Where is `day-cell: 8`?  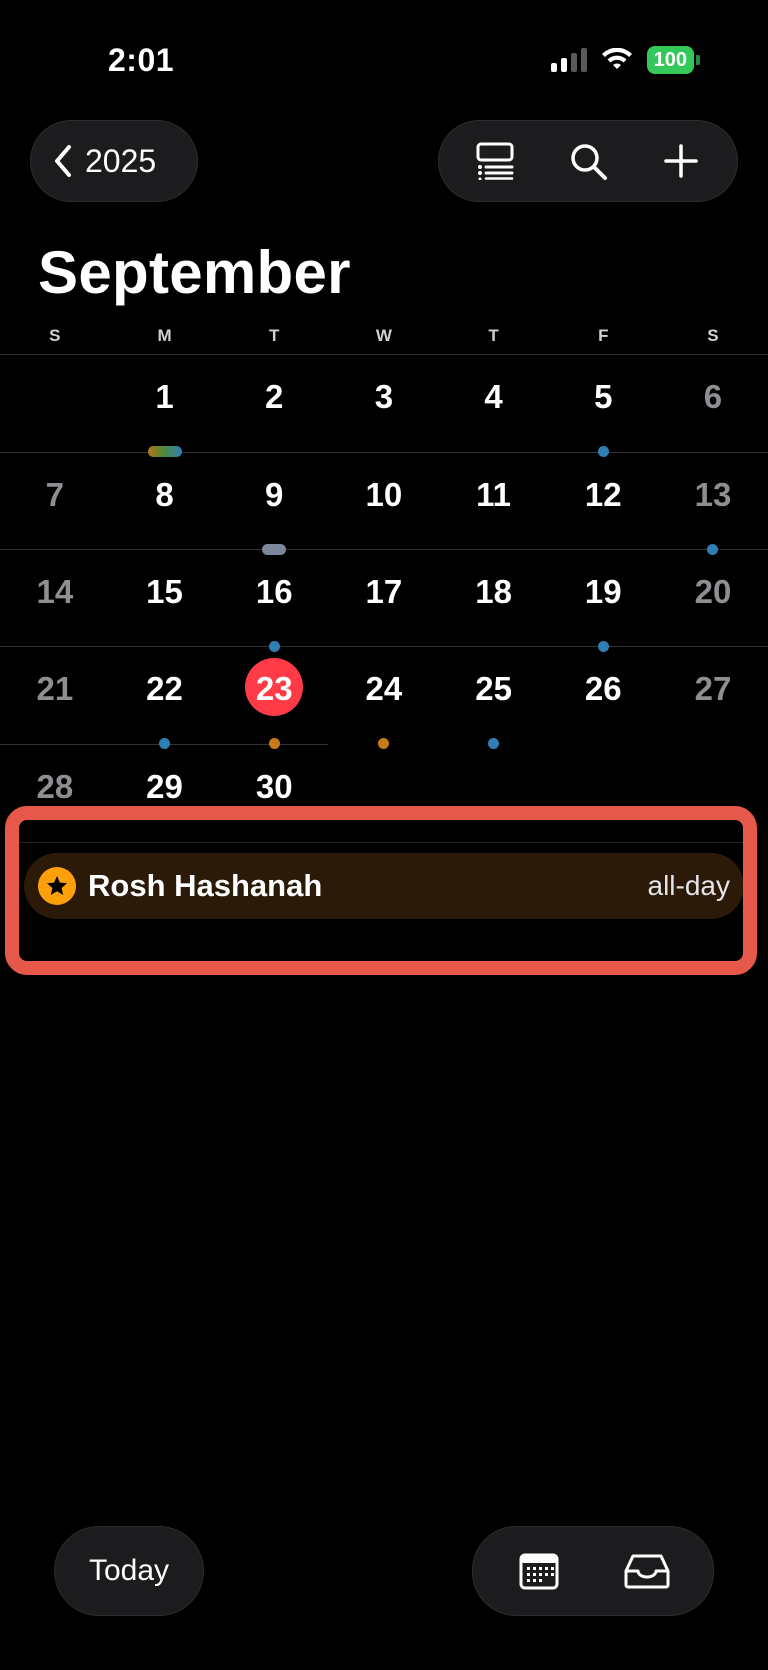 day-cell: 8 is located at coordinates (165, 500).